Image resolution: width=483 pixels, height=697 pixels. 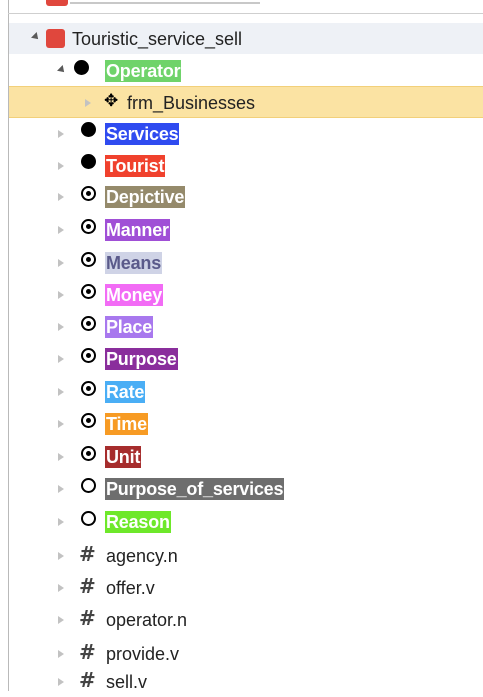 I want to click on operator-label: Operator, so click(x=143, y=71).